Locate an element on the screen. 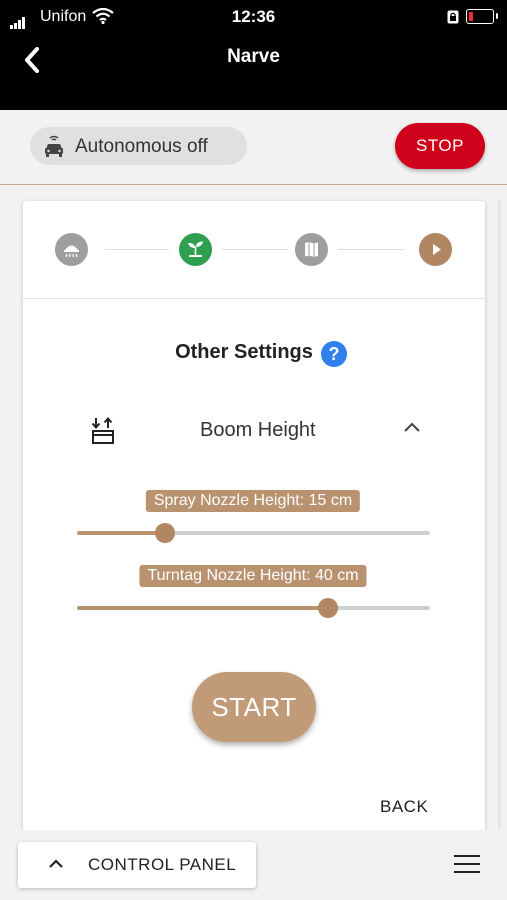  battery-icon is located at coordinates (482, 16).